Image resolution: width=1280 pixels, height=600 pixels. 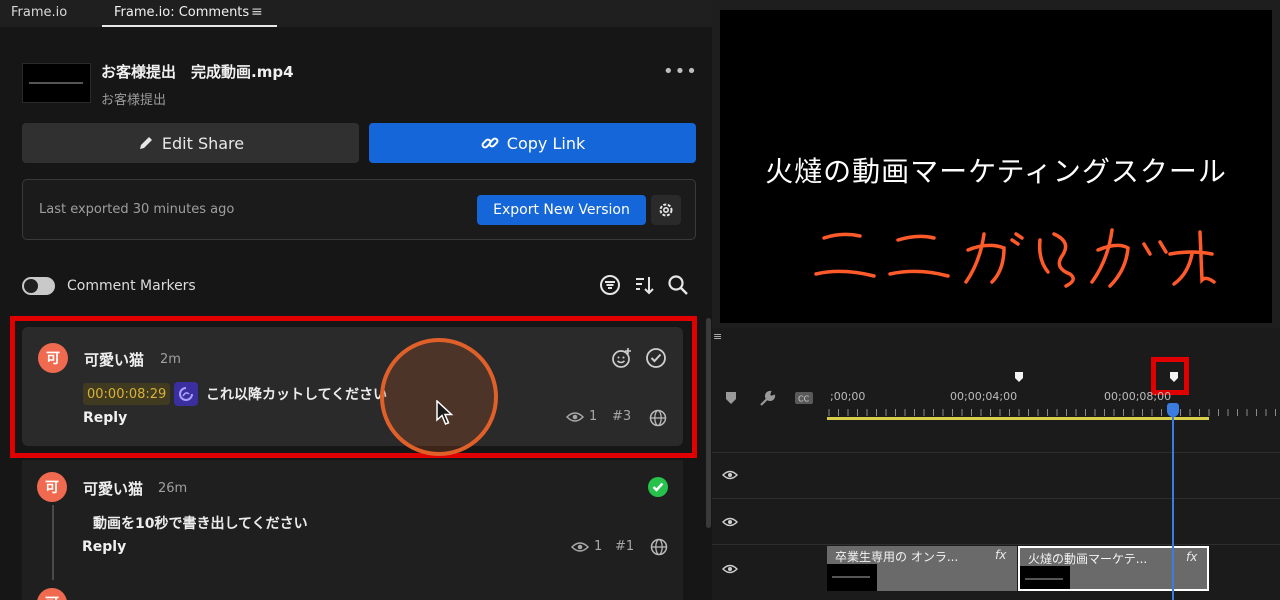 I want to click on edit-share-button: Edit Share, so click(x=190, y=143).